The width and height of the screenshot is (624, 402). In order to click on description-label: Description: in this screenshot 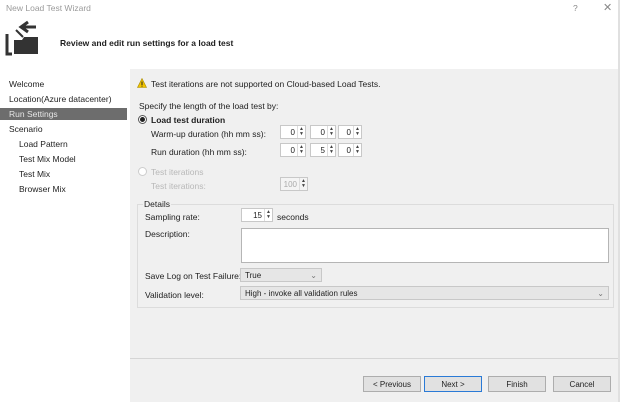, I will do `click(167, 234)`.